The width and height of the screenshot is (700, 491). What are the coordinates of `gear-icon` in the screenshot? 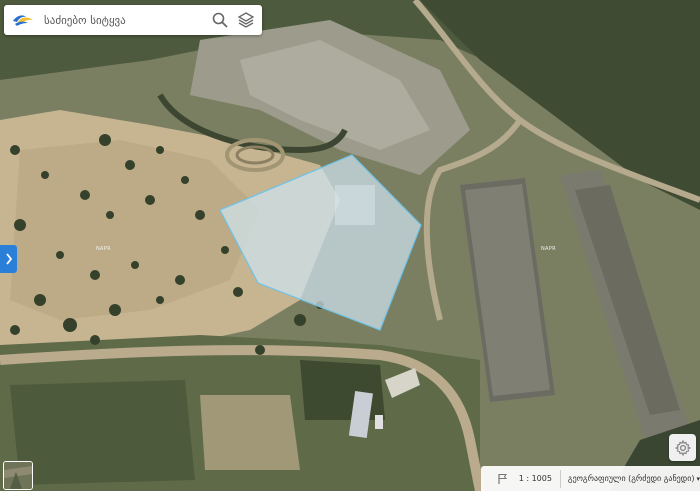 It's located at (682, 447).